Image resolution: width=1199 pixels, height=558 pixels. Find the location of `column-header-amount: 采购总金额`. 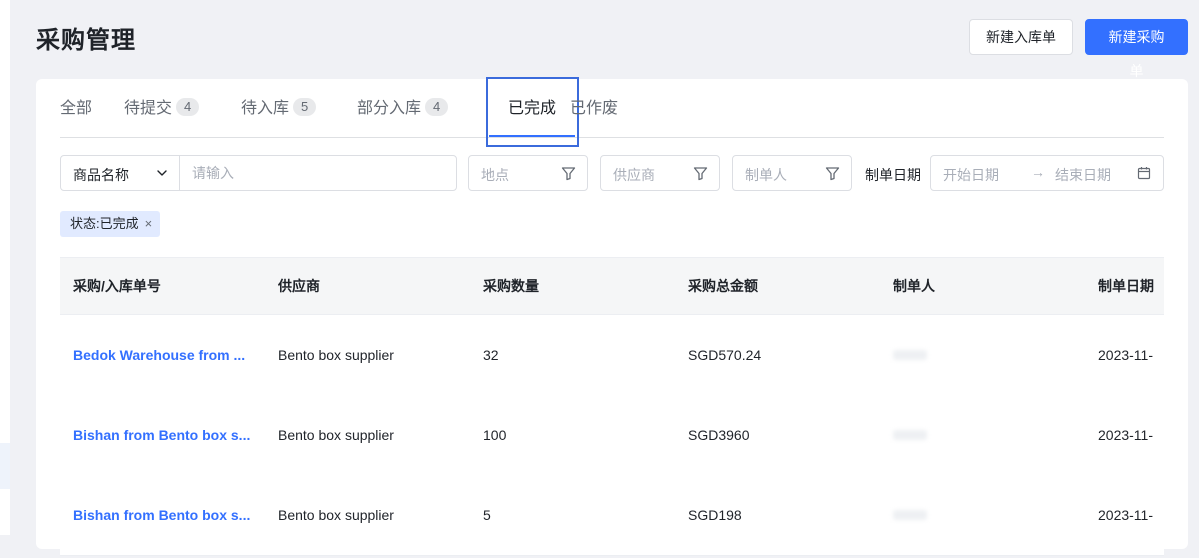

column-header-amount: 采购总金额 is located at coordinates (723, 286).